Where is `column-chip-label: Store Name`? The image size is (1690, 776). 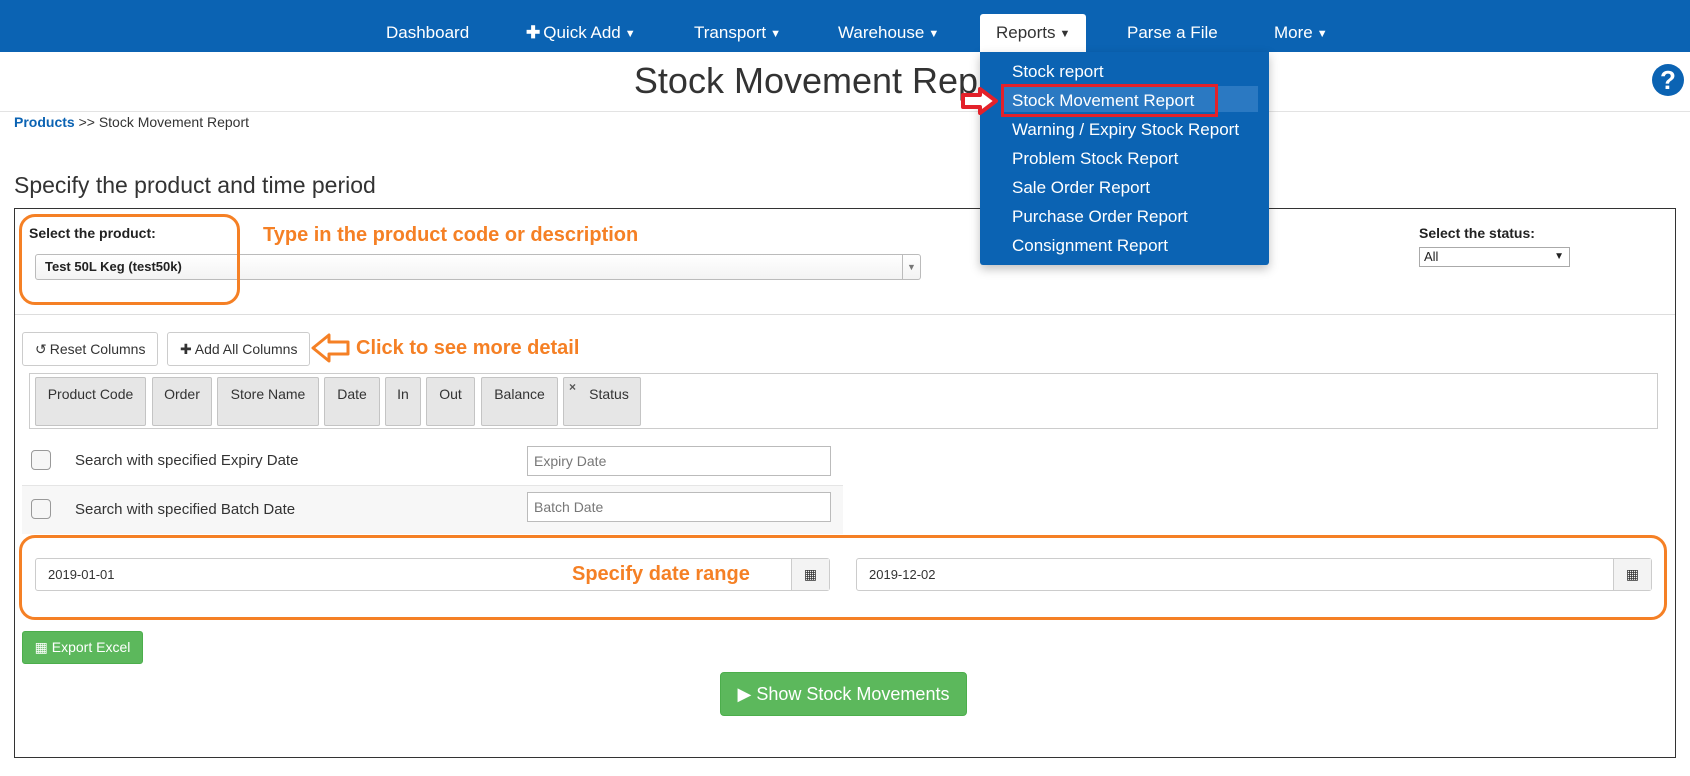 column-chip-label: Store Name is located at coordinates (268, 394).